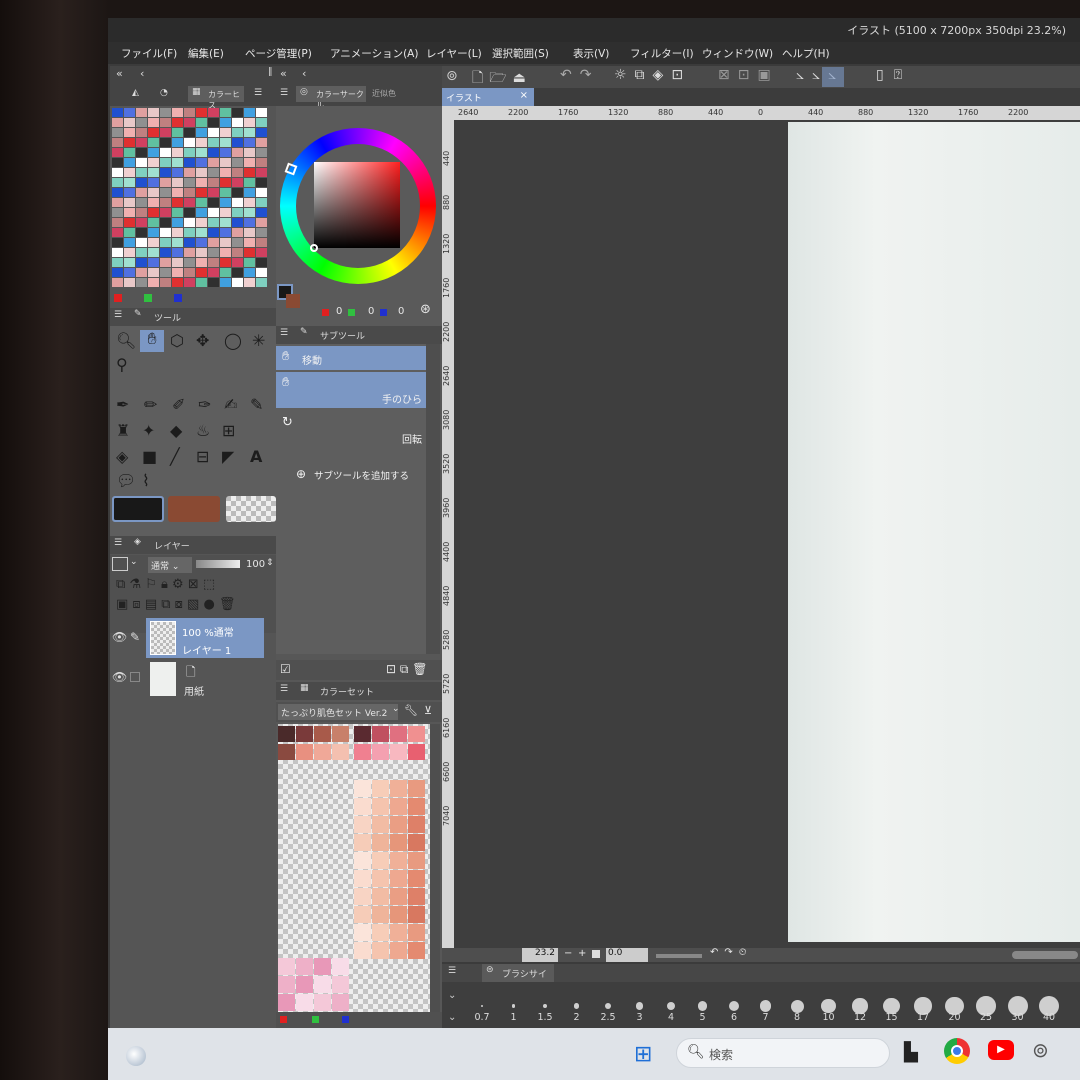 The width and height of the screenshot is (1080, 1080). I want to click on saturation-value-square, so click(357, 205).